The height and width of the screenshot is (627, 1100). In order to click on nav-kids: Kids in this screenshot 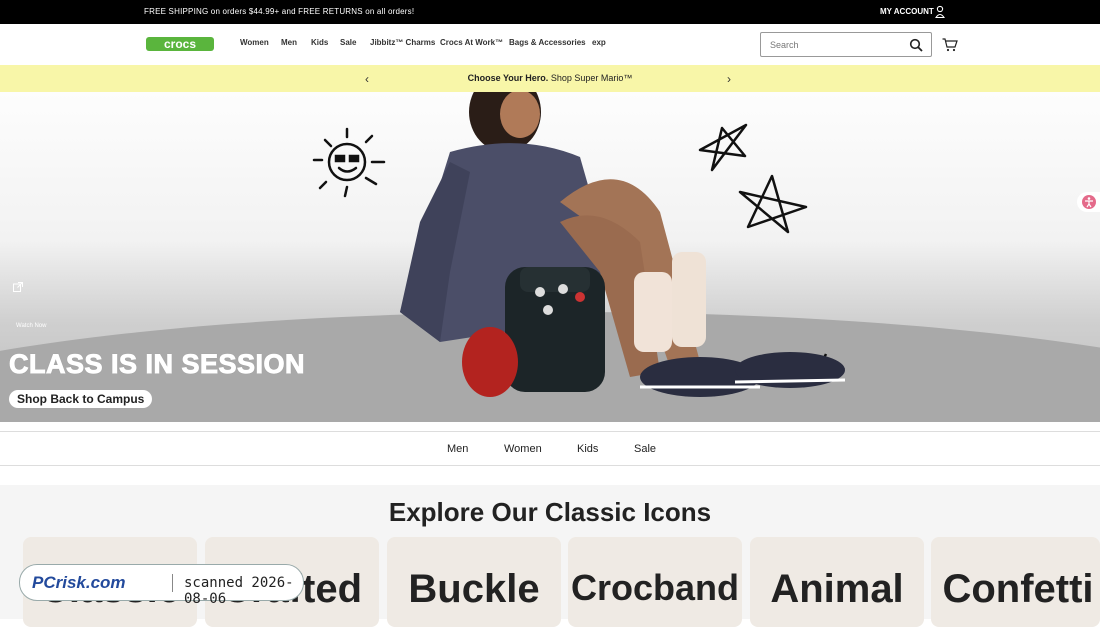, I will do `click(319, 42)`.